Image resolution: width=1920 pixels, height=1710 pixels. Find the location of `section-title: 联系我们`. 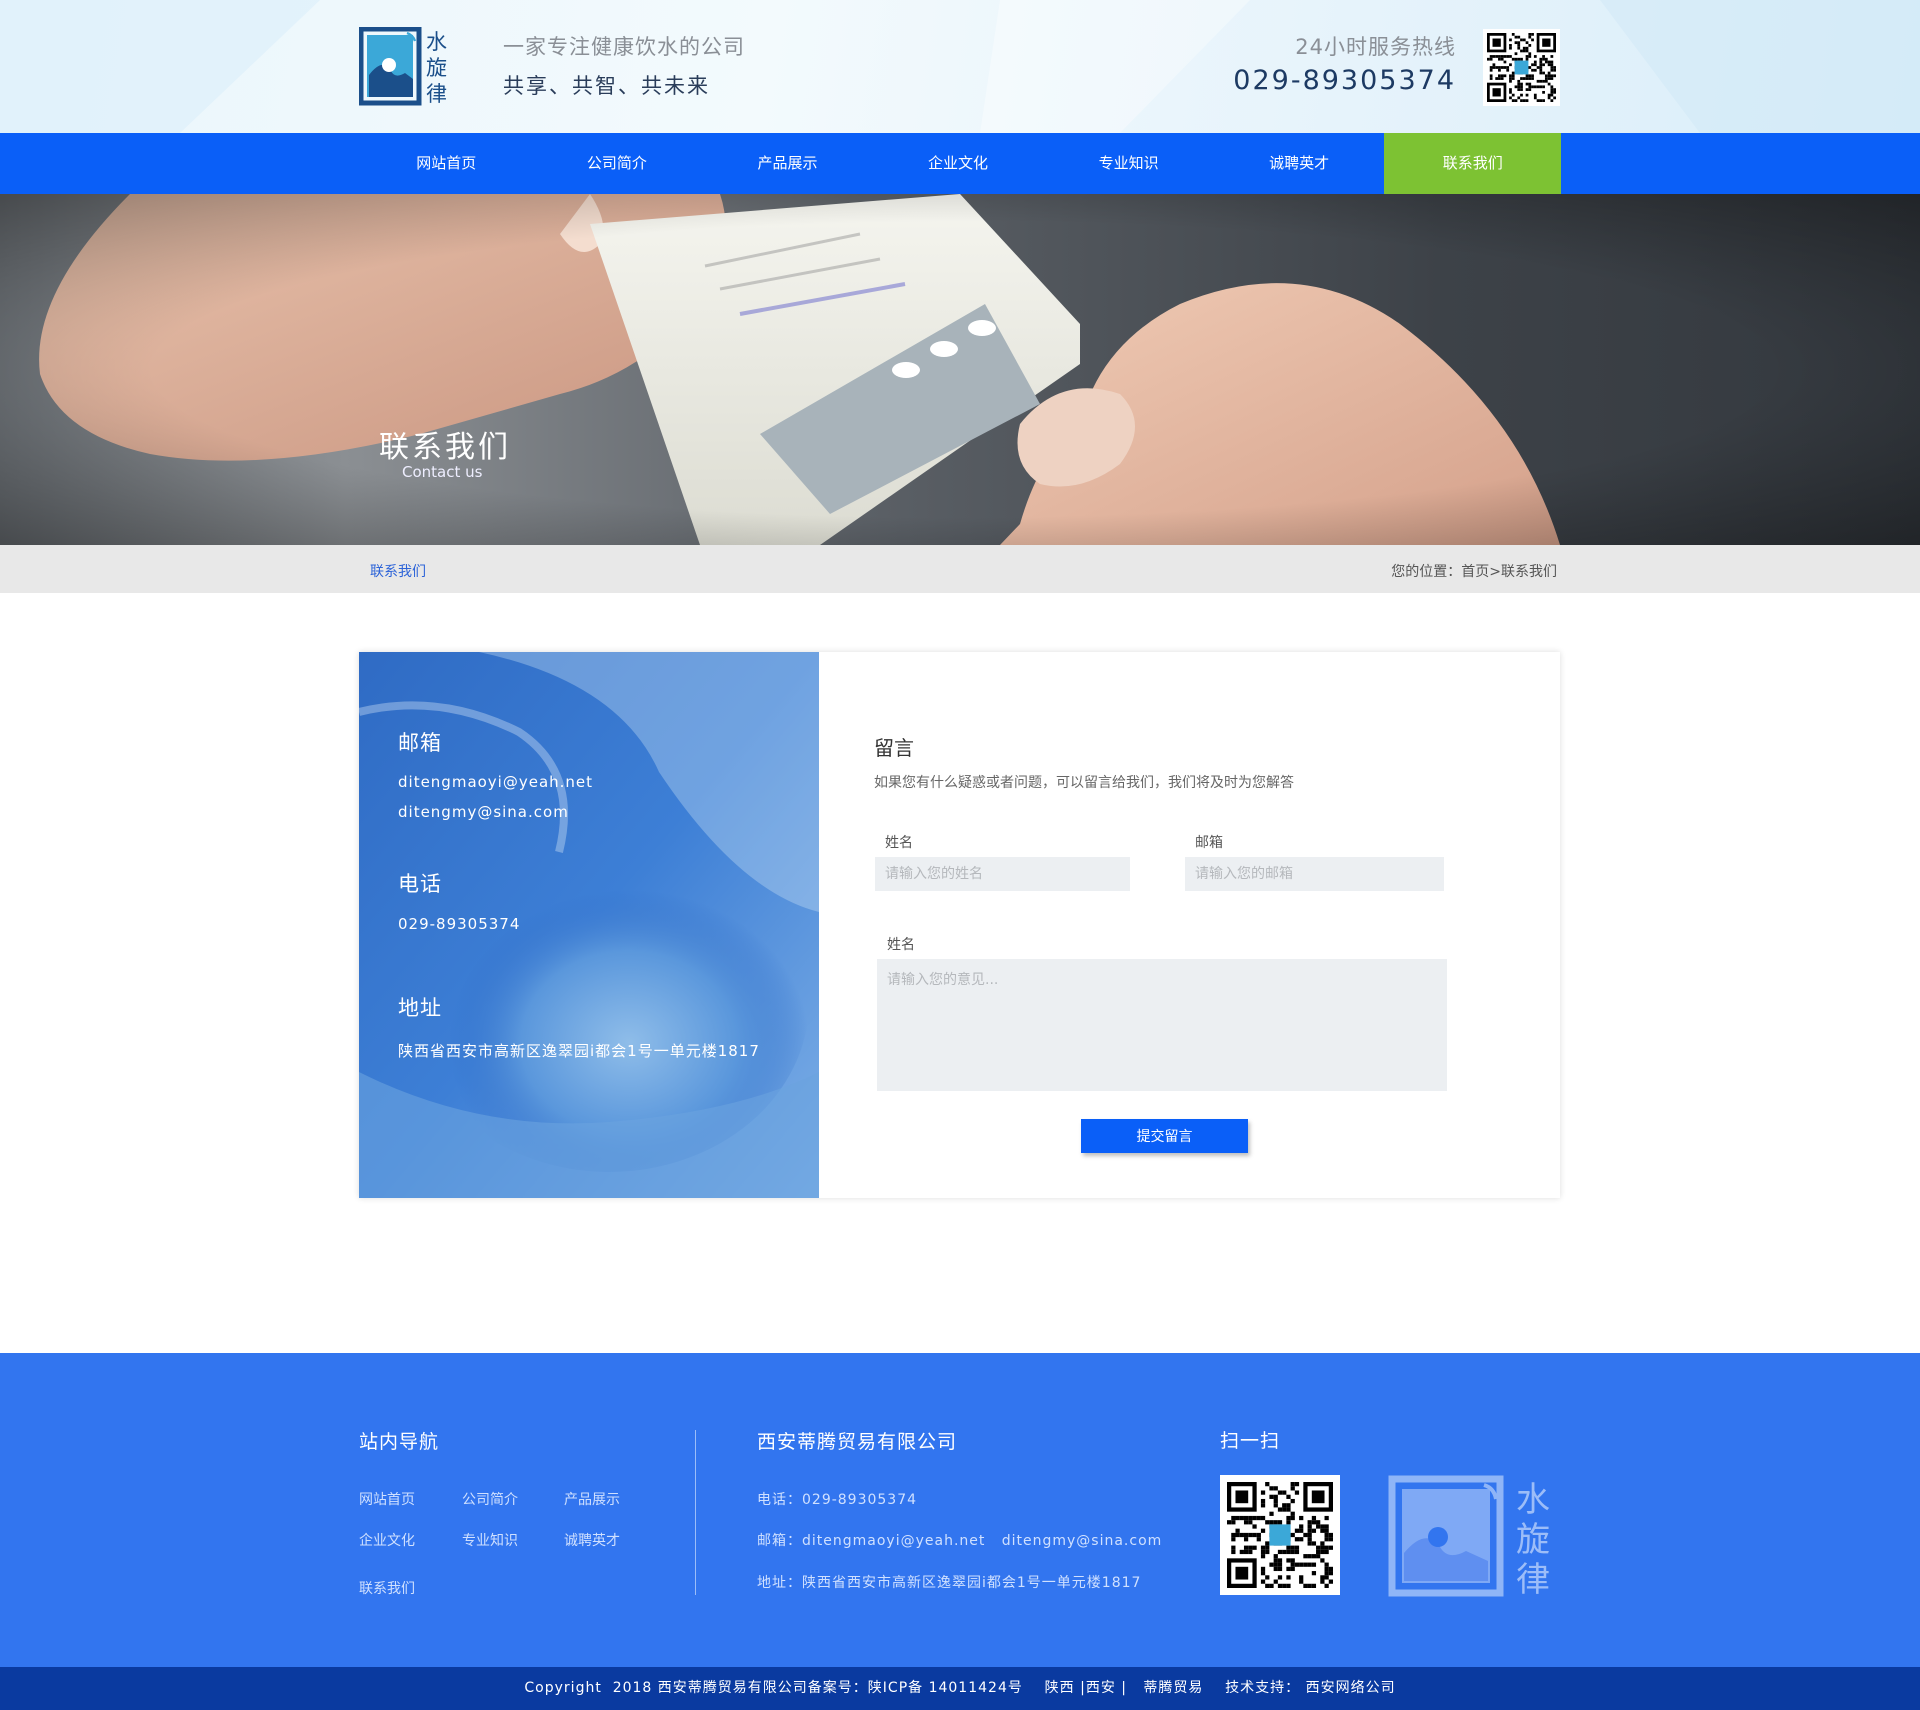

section-title: 联系我们 is located at coordinates (398, 572).